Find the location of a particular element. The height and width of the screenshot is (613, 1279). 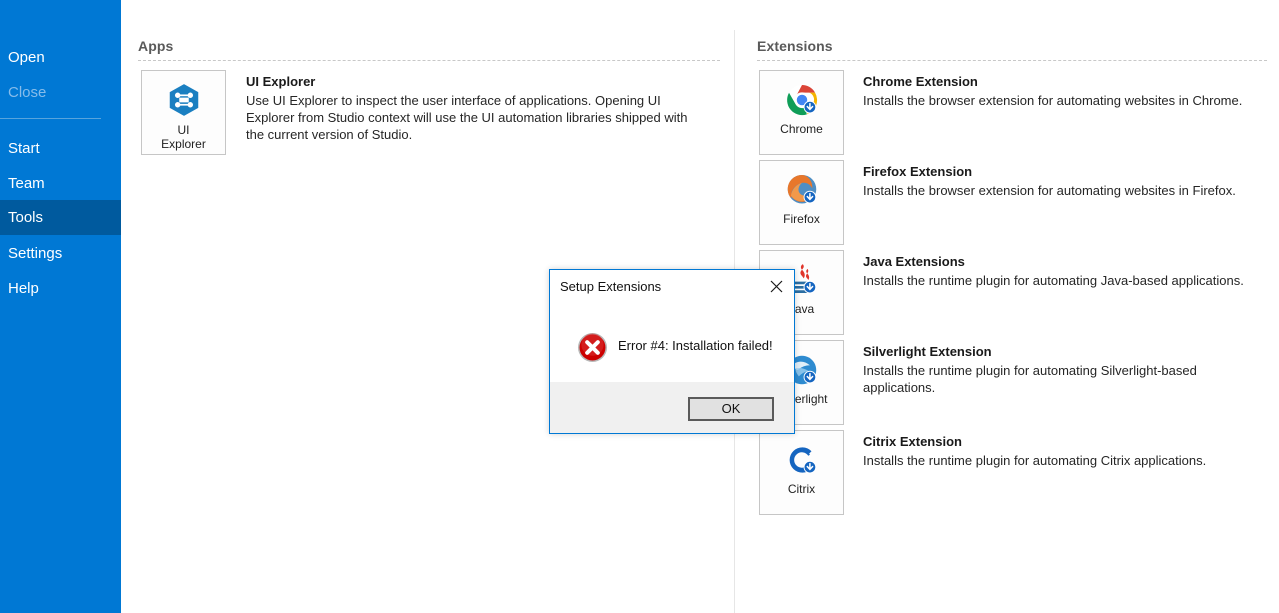

extension-tile-label: Citrix is located at coordinates (801, 489).